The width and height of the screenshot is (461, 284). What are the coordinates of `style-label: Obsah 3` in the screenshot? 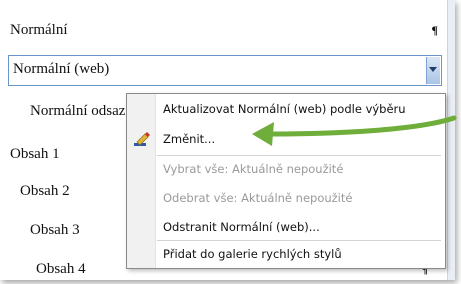 It's located at (55, 230).